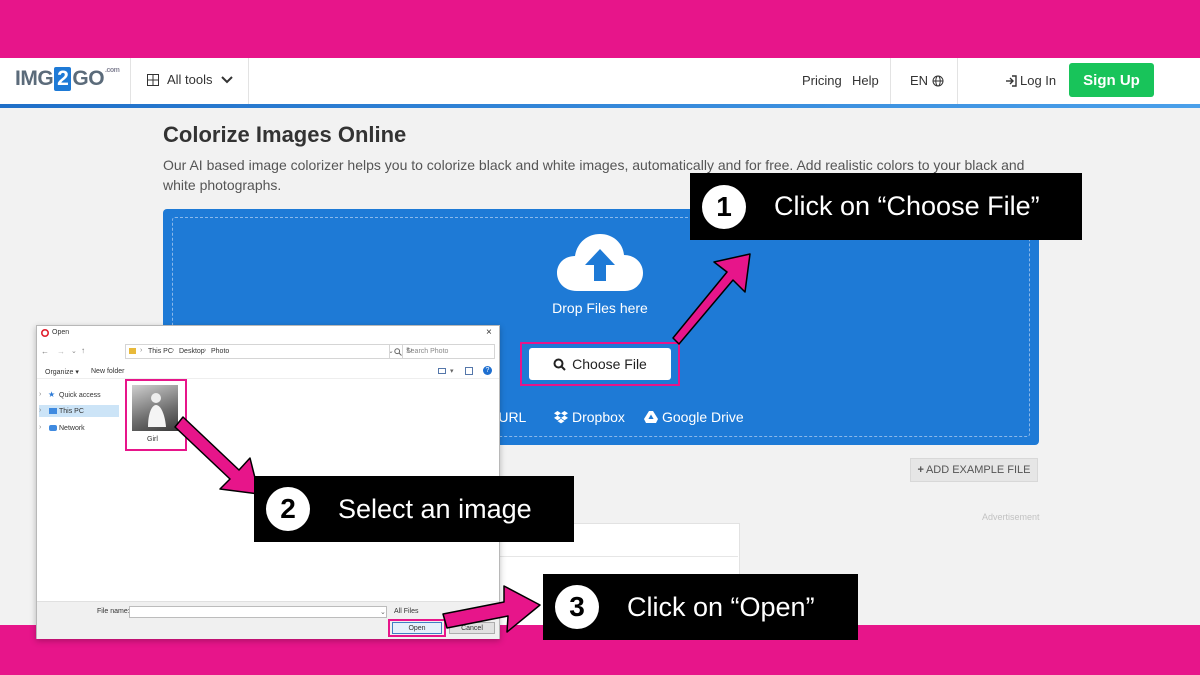 The image size is (1200, 675). Describe the element at coordinates (217, 455) in the screenshot. I see `arrow-to-image` at that location.